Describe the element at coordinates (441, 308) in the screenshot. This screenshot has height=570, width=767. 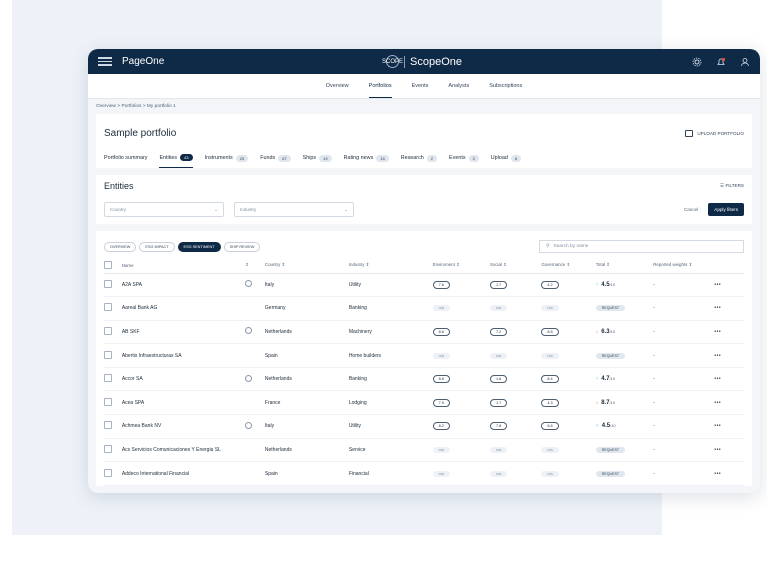
I see `env-score: n/a` at that location.